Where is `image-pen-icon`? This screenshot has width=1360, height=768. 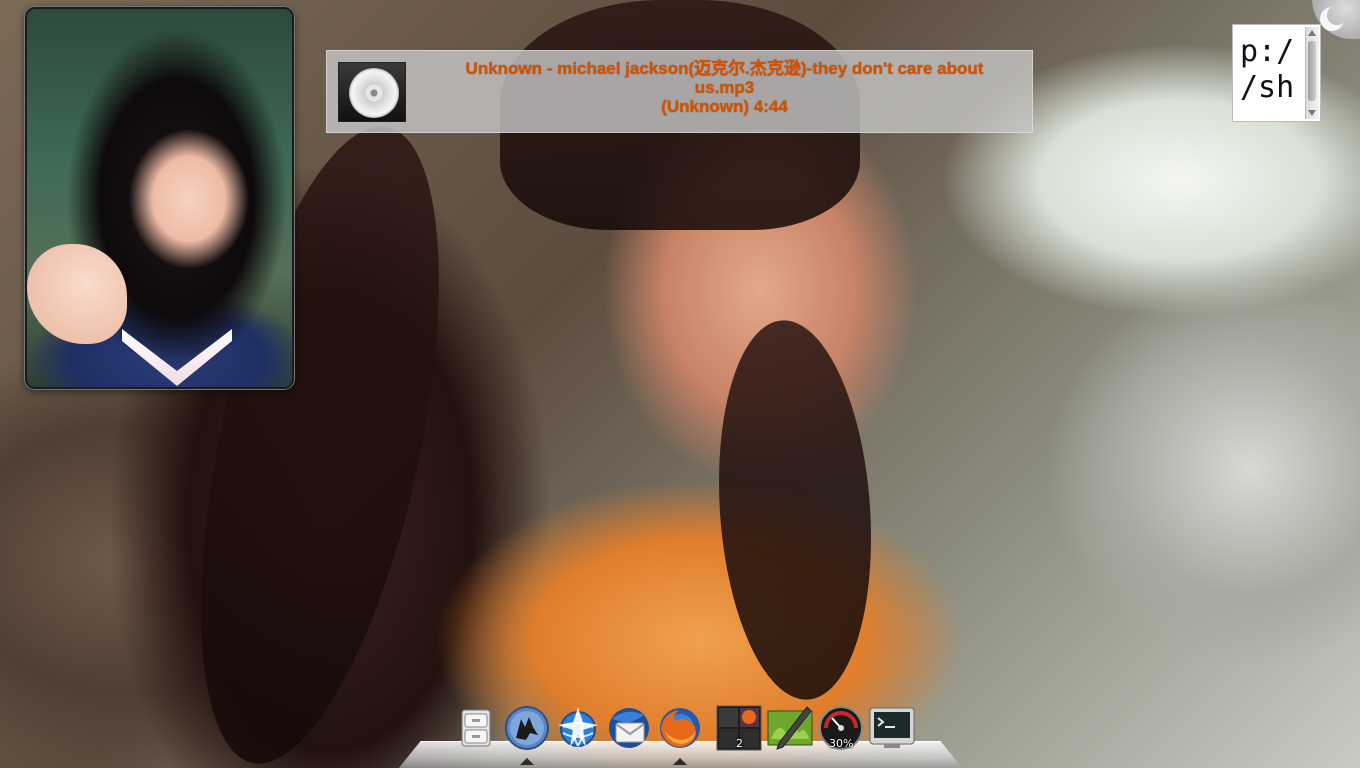 image-pen-icon is located at coordinates (790, 728).